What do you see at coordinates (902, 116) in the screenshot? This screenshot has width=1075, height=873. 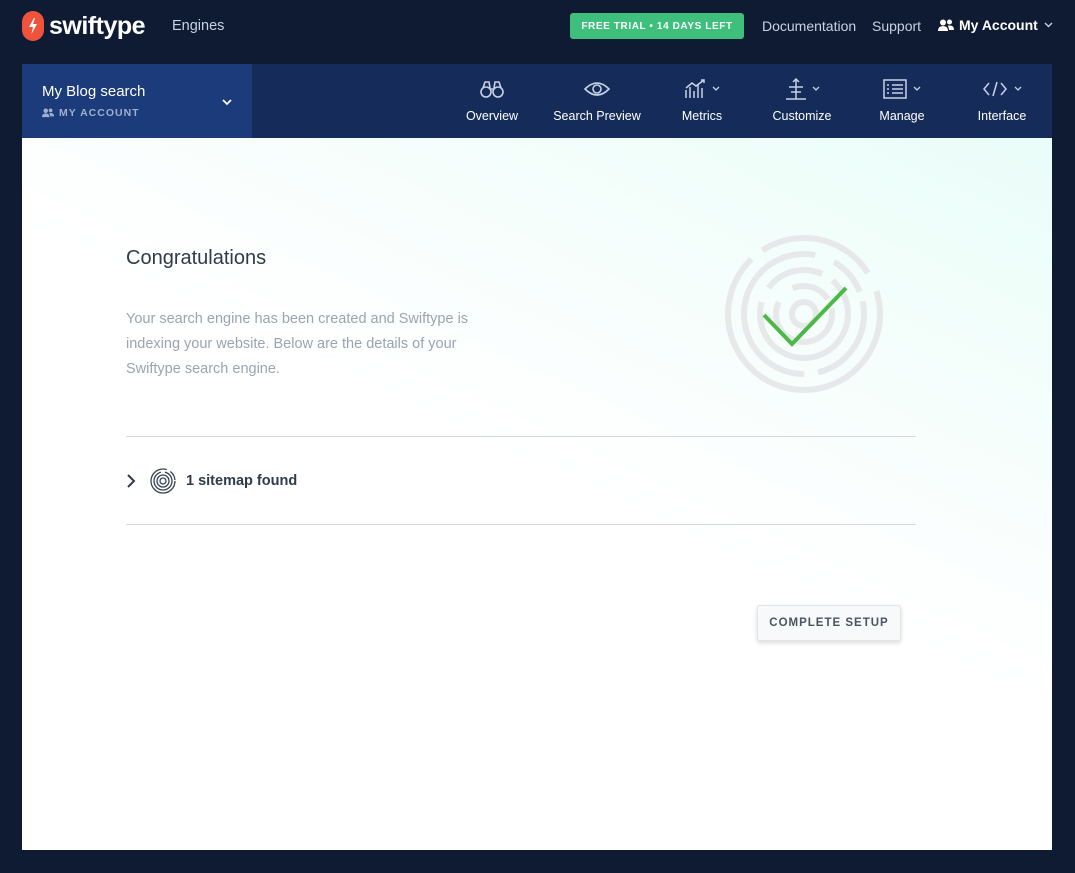 I see `tab-label: Manage` at bounding box center [902, 116].